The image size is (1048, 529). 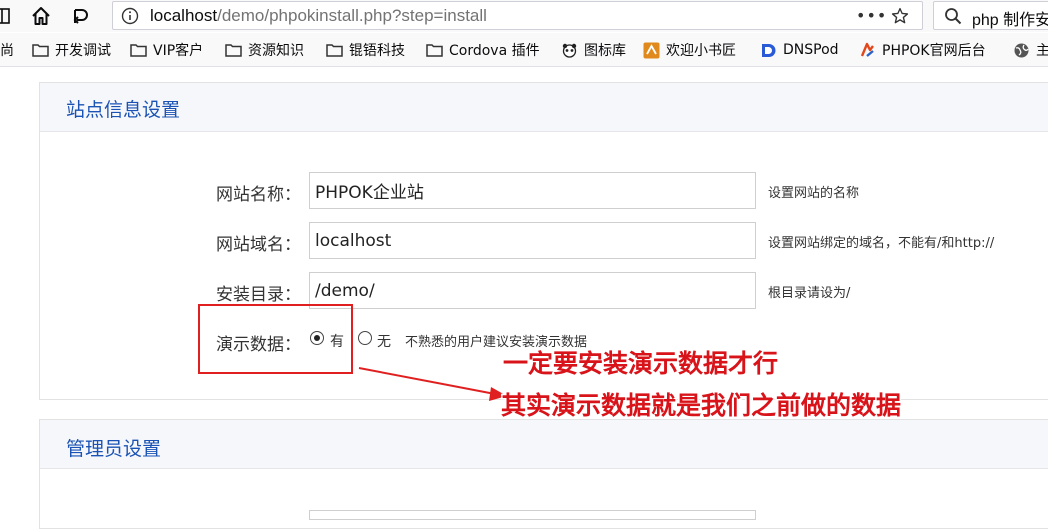 I want to click on book-logo-icon, so click(x=651, y=50).